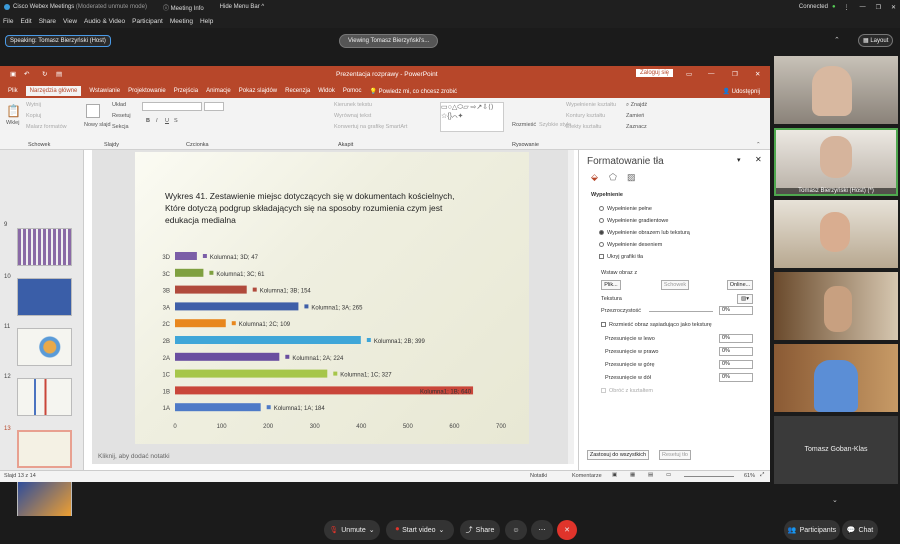 The height and width of the screenshot is (544, 900). I want to click on underline-icon: U, so click(167, 121).